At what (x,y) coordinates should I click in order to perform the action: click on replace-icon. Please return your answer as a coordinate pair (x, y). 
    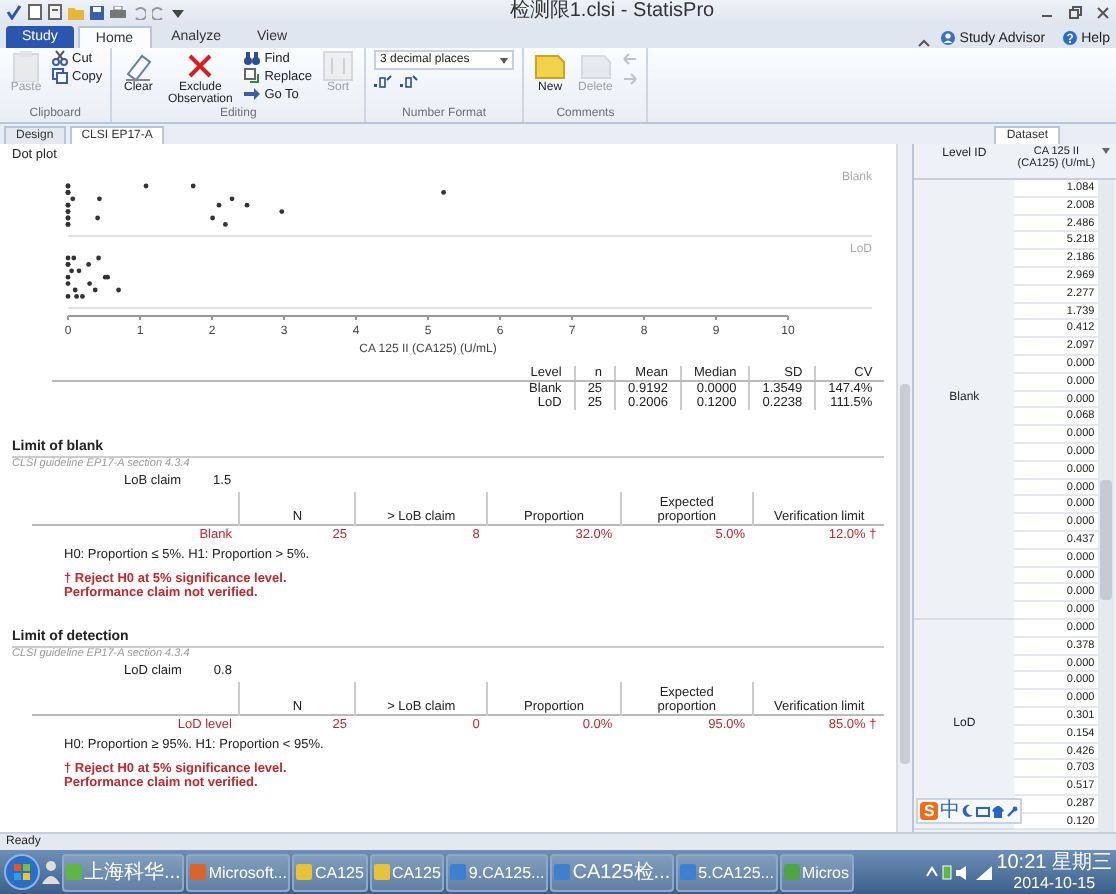
    Looking at the image, I should click on (252, 76).